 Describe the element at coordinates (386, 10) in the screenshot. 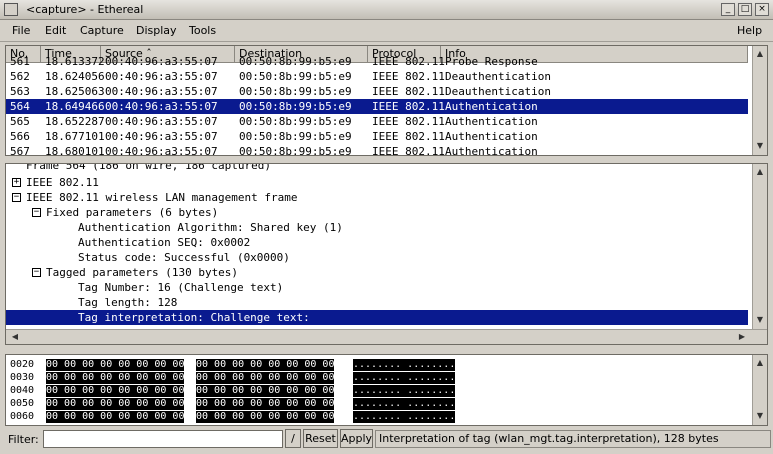

I see `title-bar: <capture> - Ethereal _ □ ×` at that location.